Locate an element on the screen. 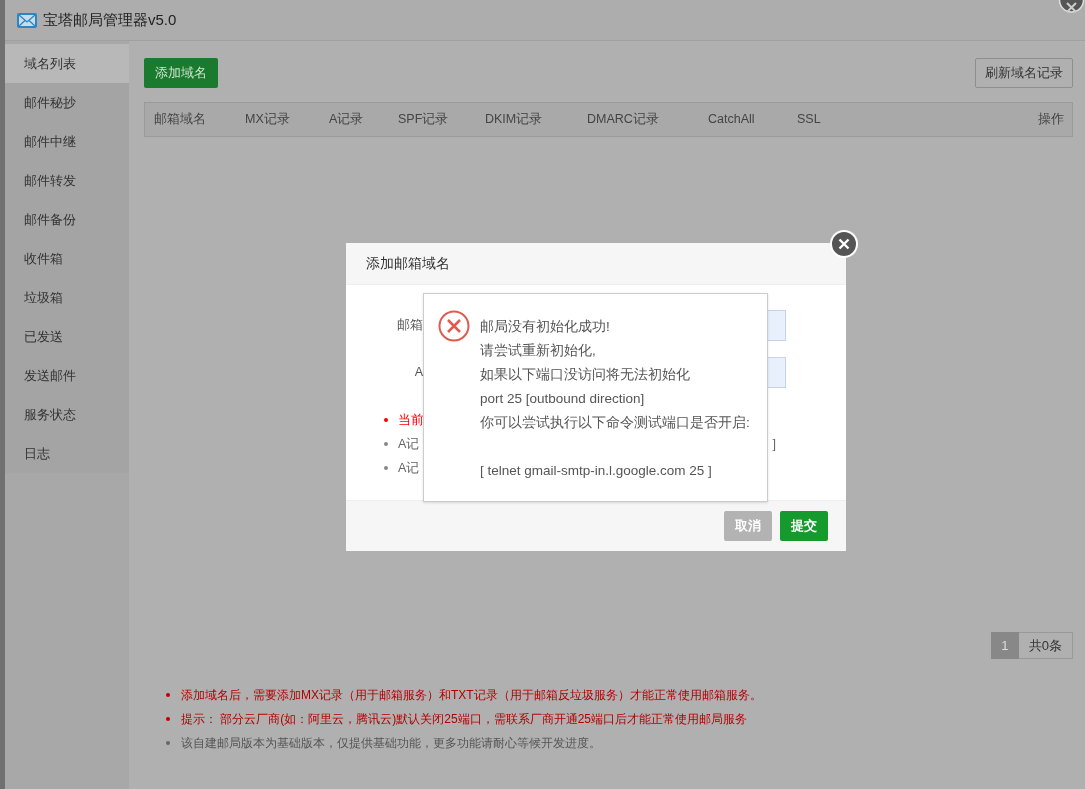 The width and height of the screenshot is (1085, 789). dialog-note-end: ] is located at coordinates (774, 444).